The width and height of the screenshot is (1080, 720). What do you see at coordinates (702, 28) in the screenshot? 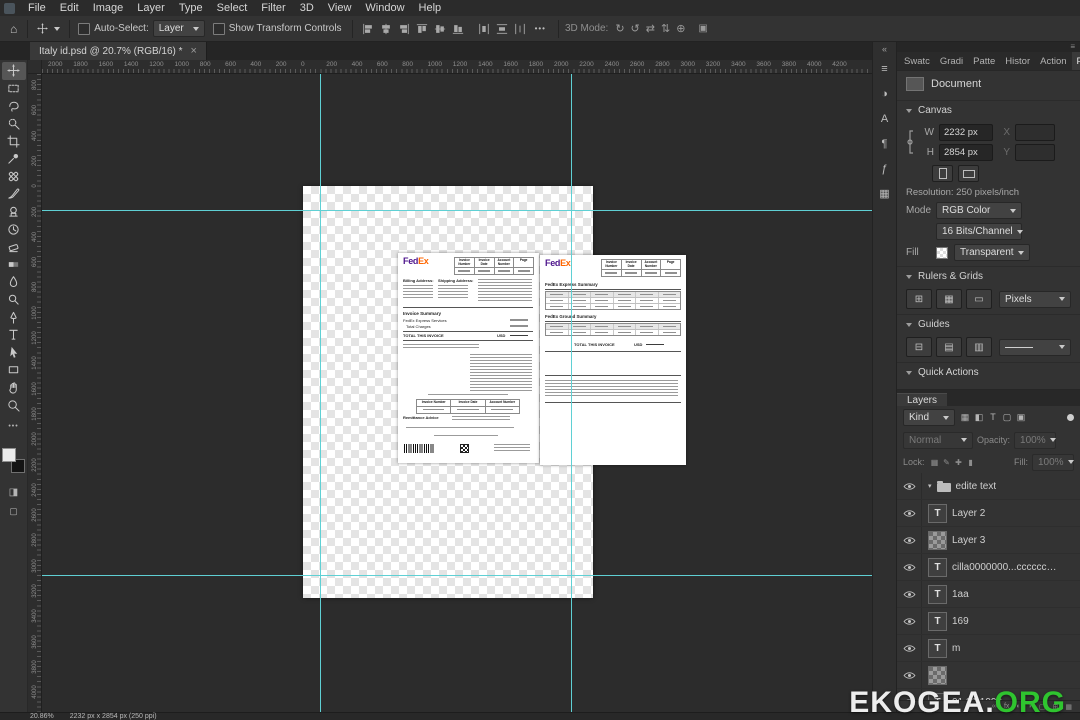
I see `workspace-icon: ▣` at bounding box center [702, 28].